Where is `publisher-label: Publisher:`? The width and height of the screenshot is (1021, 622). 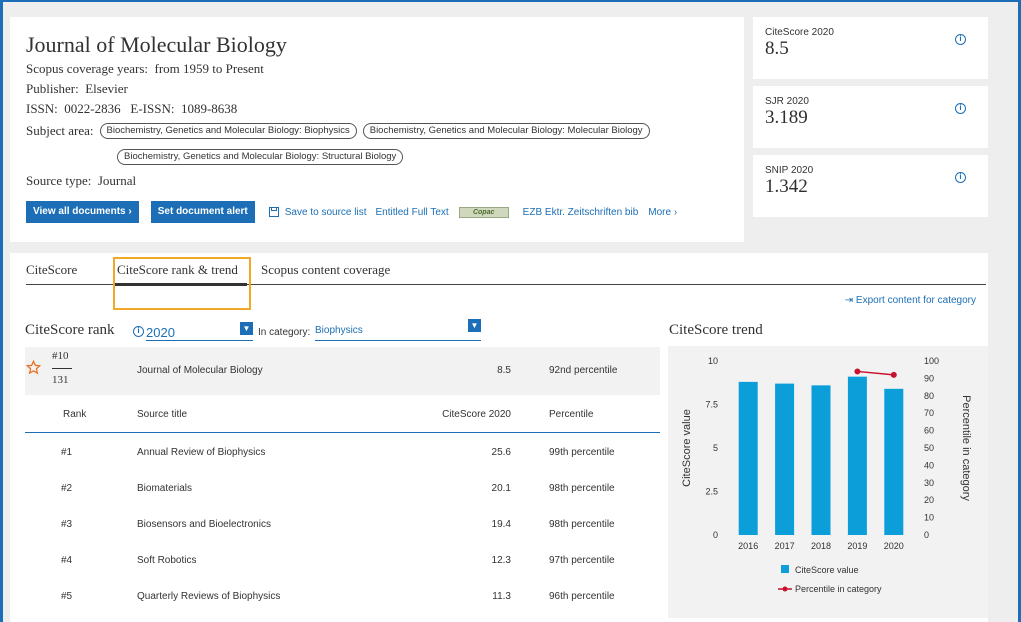
publisher-label: Publisher: is located at coordinates (52, 88).